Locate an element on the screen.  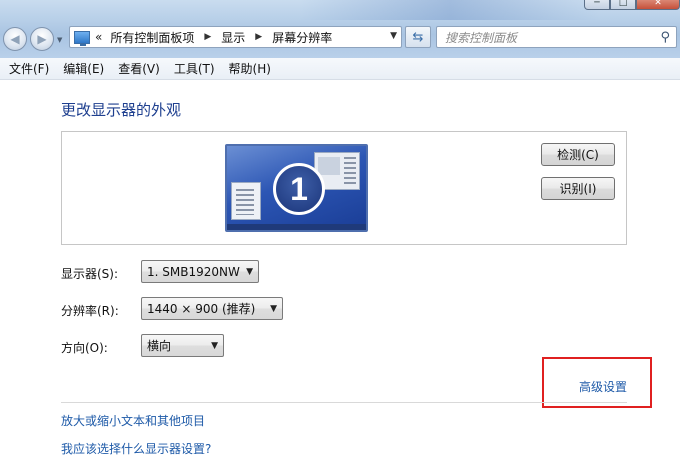
detect-button: 检测(C) is located at coordinates (578, 154).